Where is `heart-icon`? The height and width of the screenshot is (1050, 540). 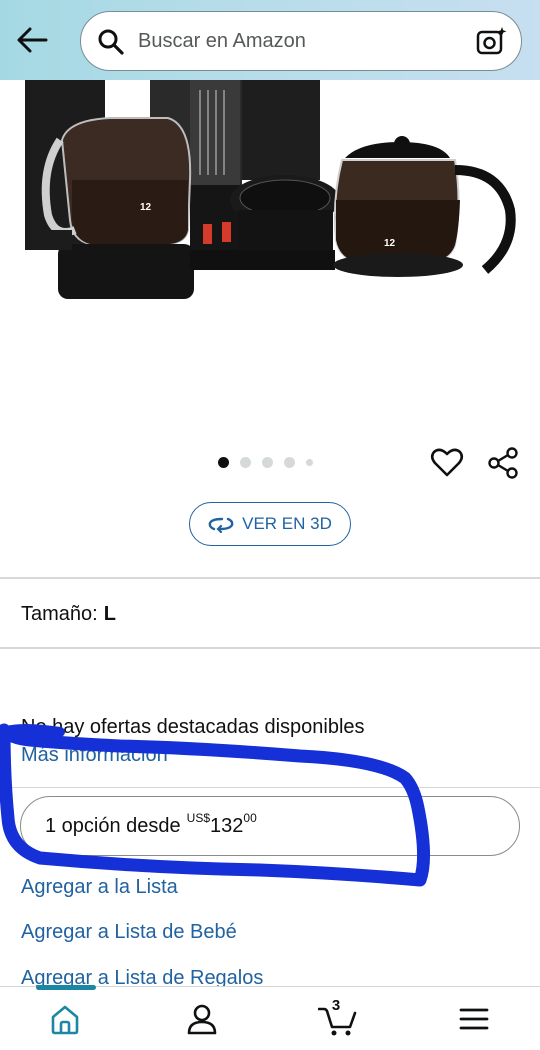 heart-icon is located at coordinates (447, 462).